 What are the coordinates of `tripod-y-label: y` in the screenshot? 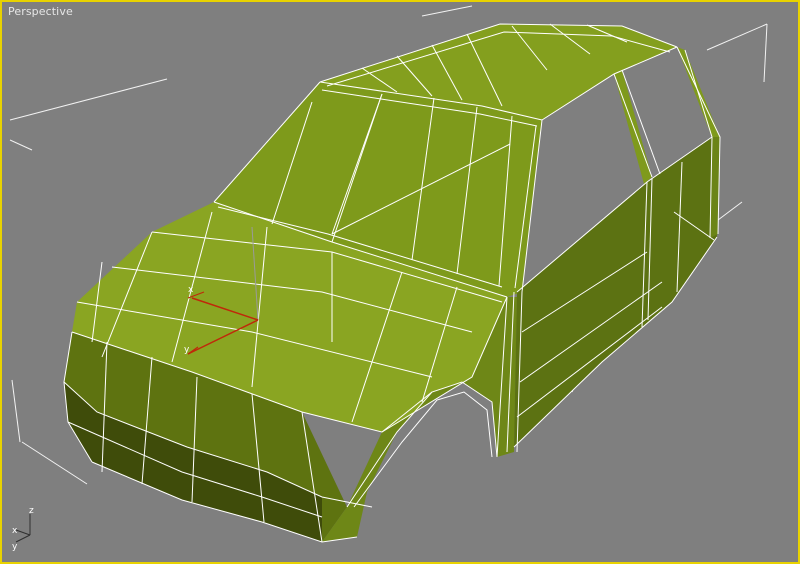 It's located at (15, 547).